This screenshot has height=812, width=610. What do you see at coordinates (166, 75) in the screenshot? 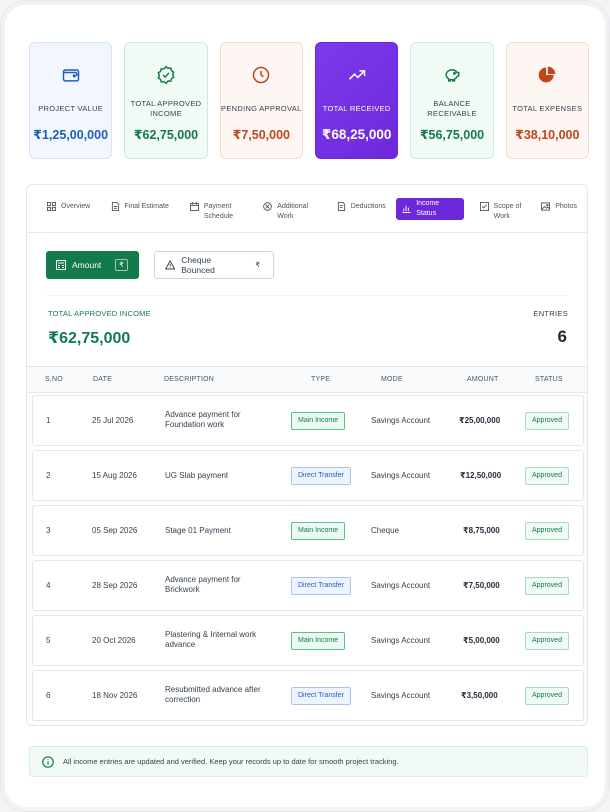
I see `check-badge-icon` at bounding box center [166, 75].